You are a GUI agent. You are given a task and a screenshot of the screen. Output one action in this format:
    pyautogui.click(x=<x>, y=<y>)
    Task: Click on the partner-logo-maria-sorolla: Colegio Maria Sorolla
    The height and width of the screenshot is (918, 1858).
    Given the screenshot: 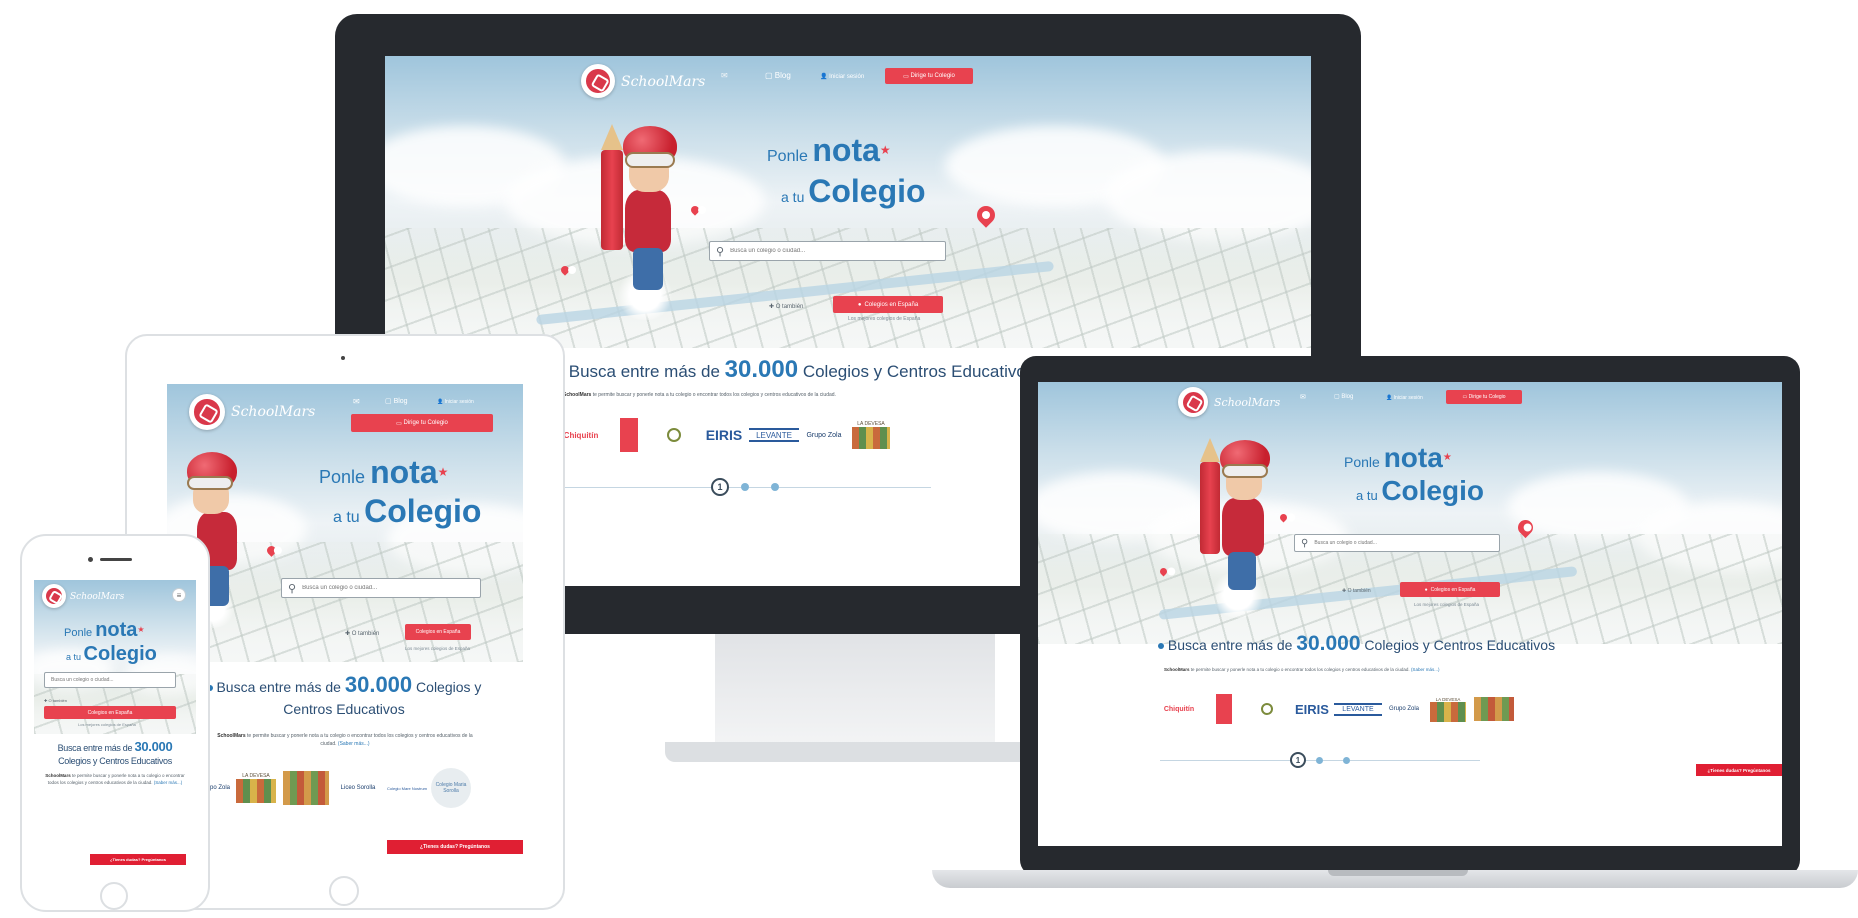 What is the action you would take?
    pyautogui.click(x=451, y=788)
    